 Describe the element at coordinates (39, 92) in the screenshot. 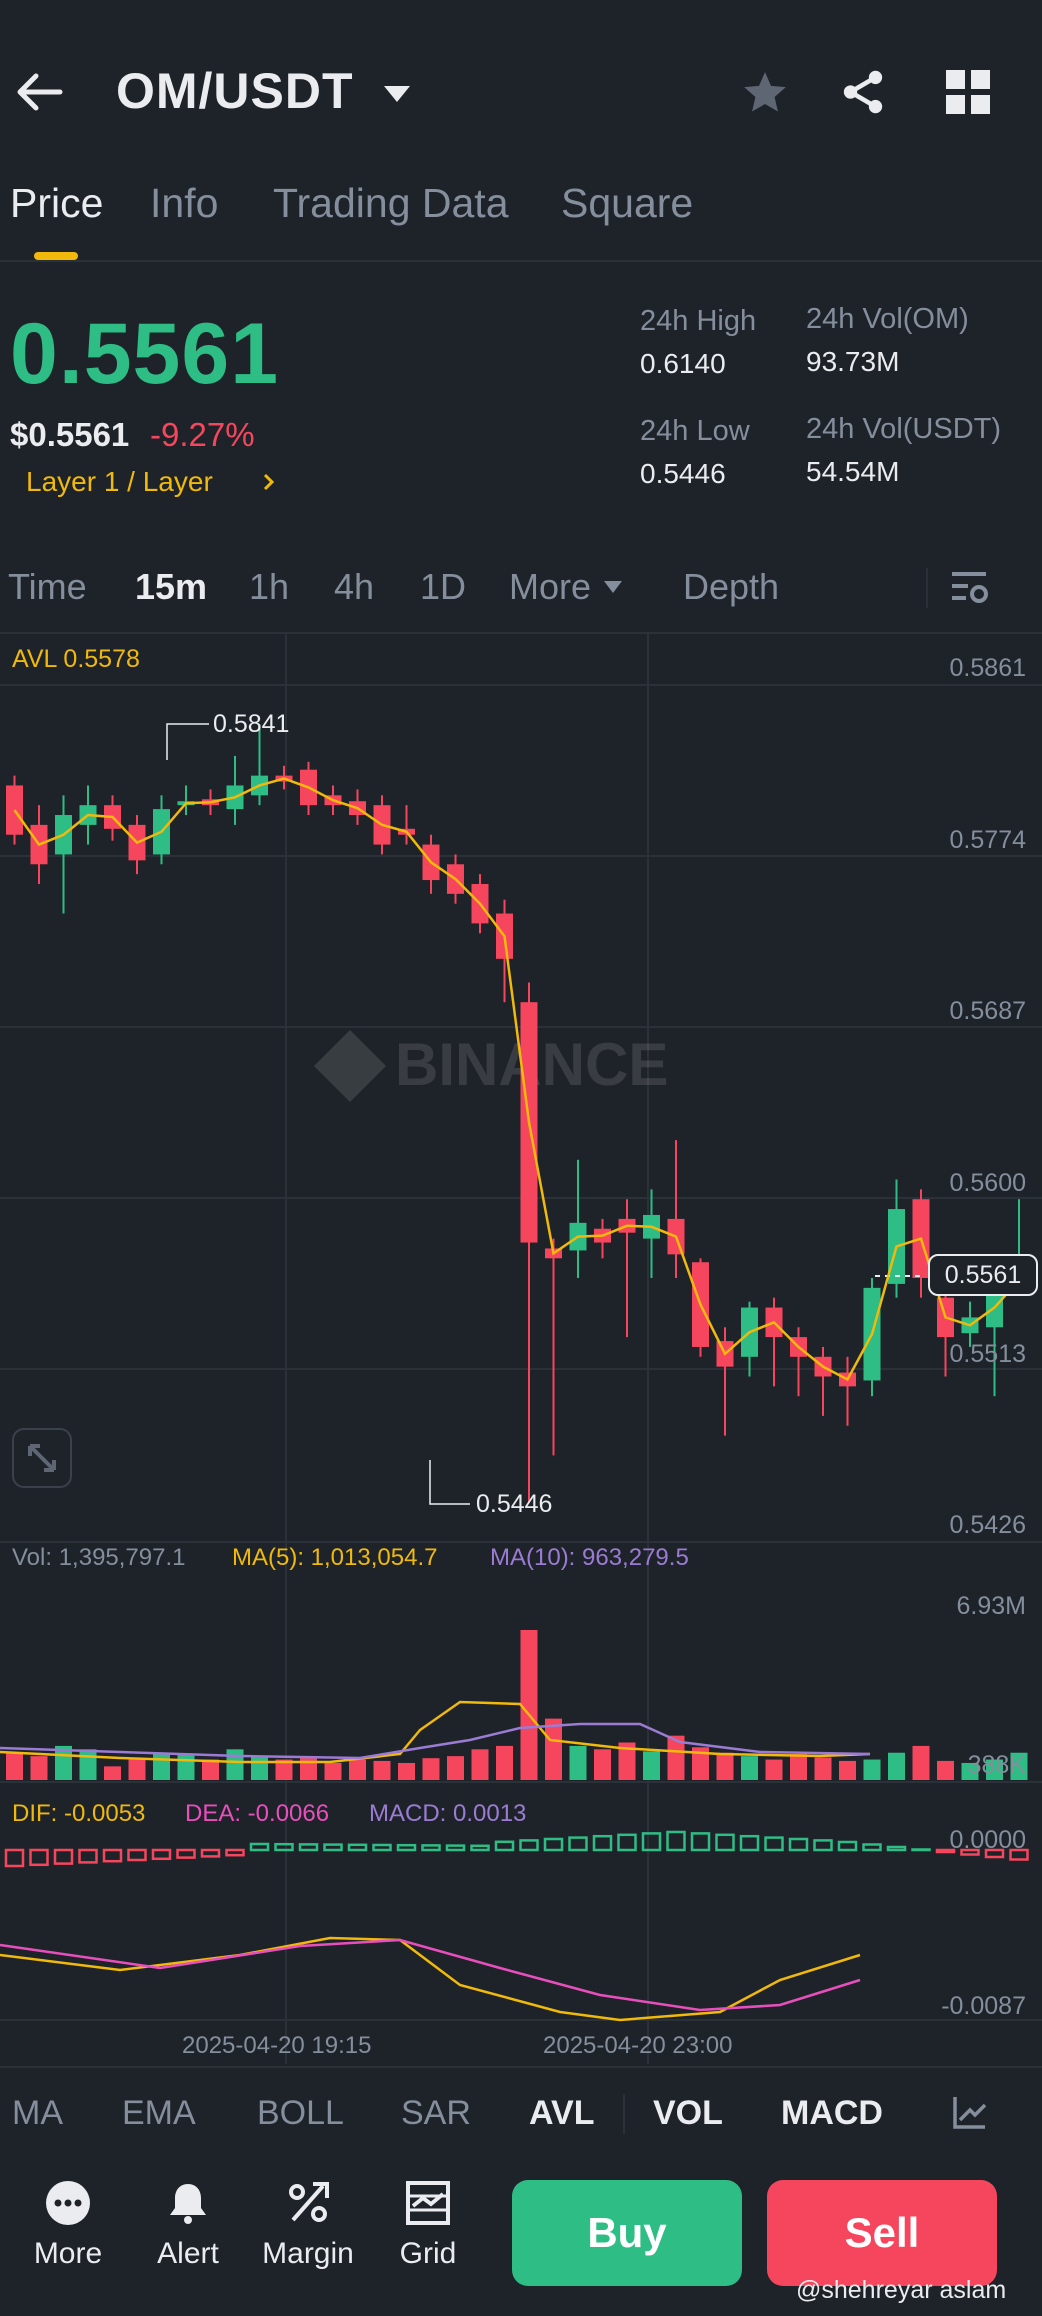

I see `back-arrow-icon` at that location.